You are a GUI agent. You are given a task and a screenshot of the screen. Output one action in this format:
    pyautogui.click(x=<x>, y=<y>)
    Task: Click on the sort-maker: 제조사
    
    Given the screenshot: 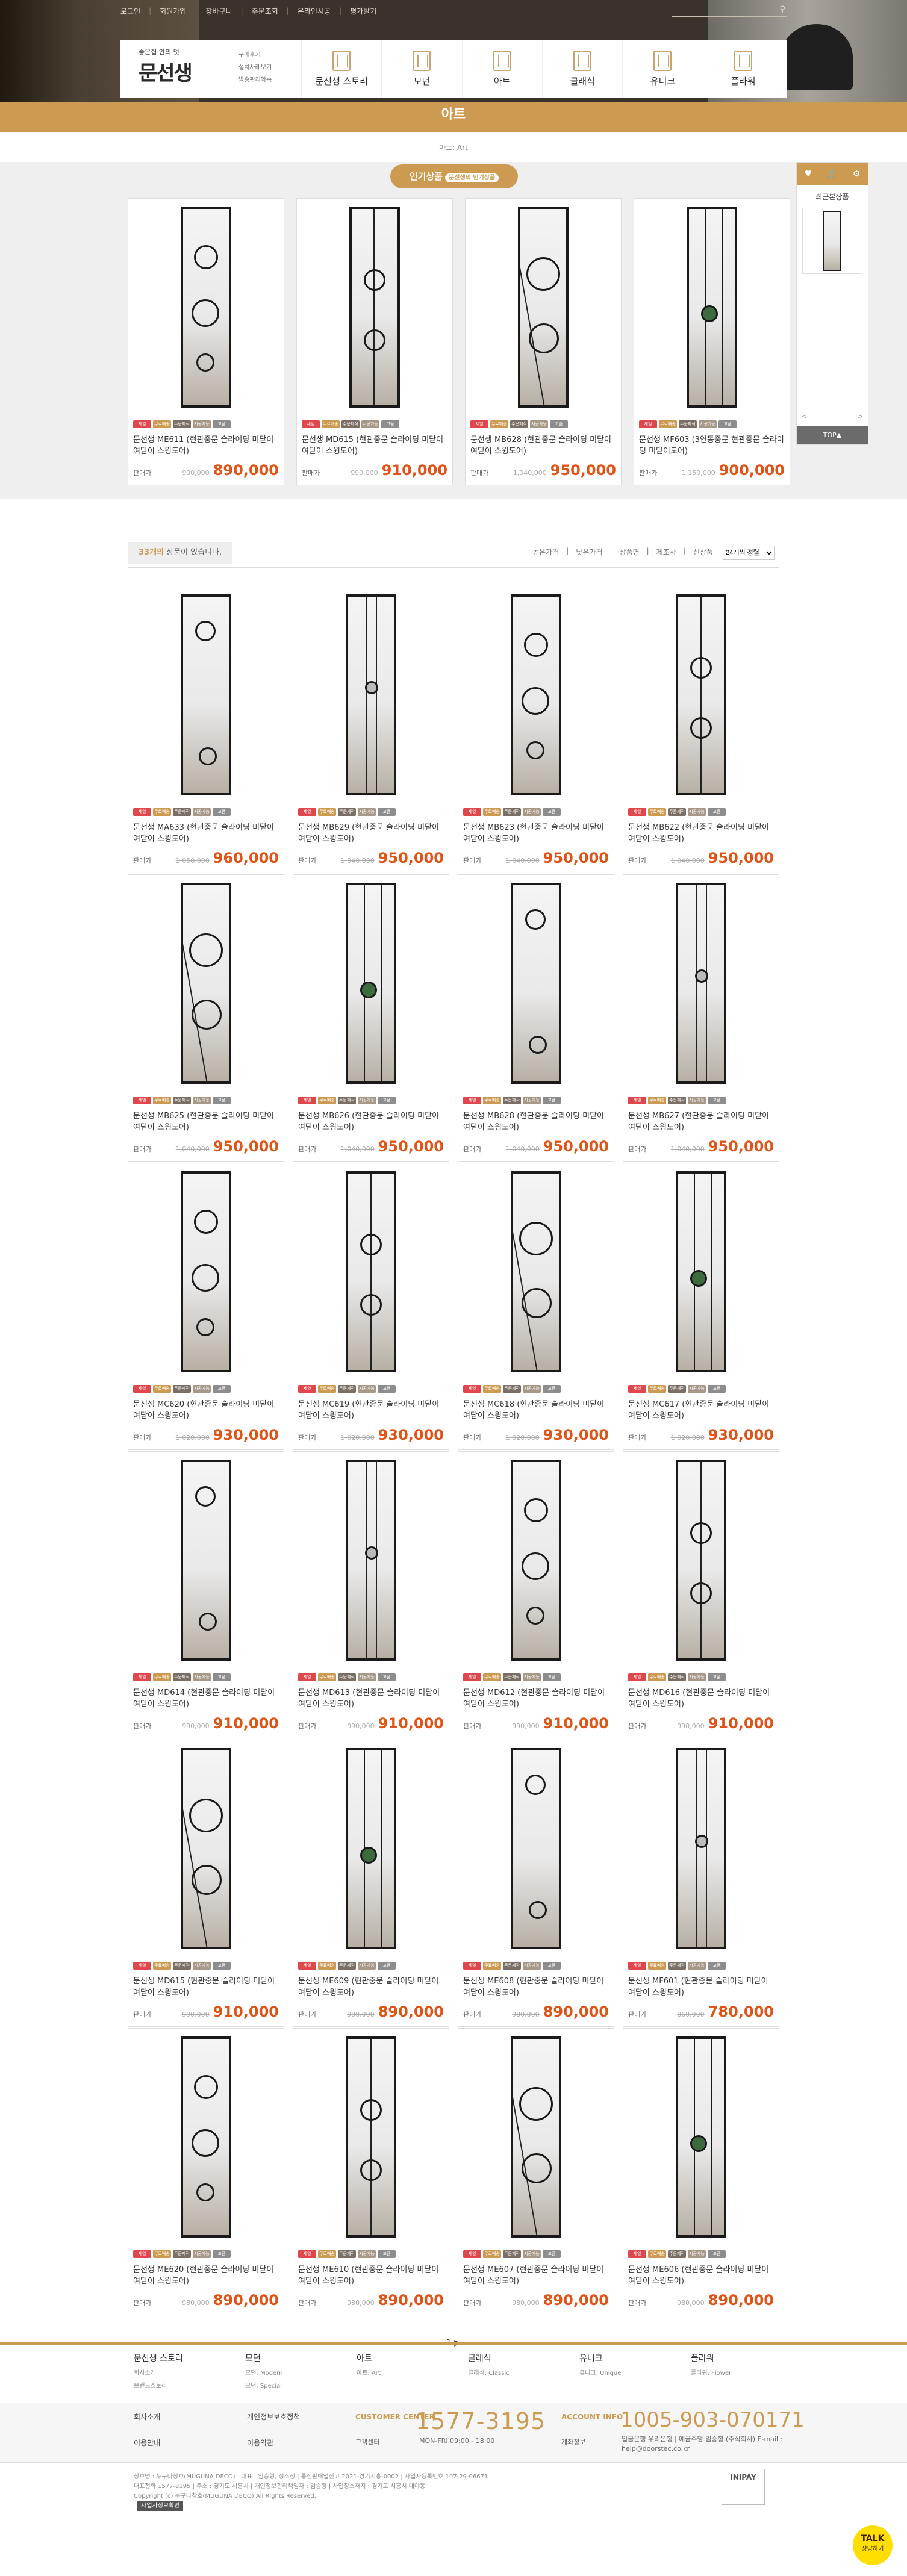 What is the action you would take?
    pyautogui.click(x=666, y=552)
    